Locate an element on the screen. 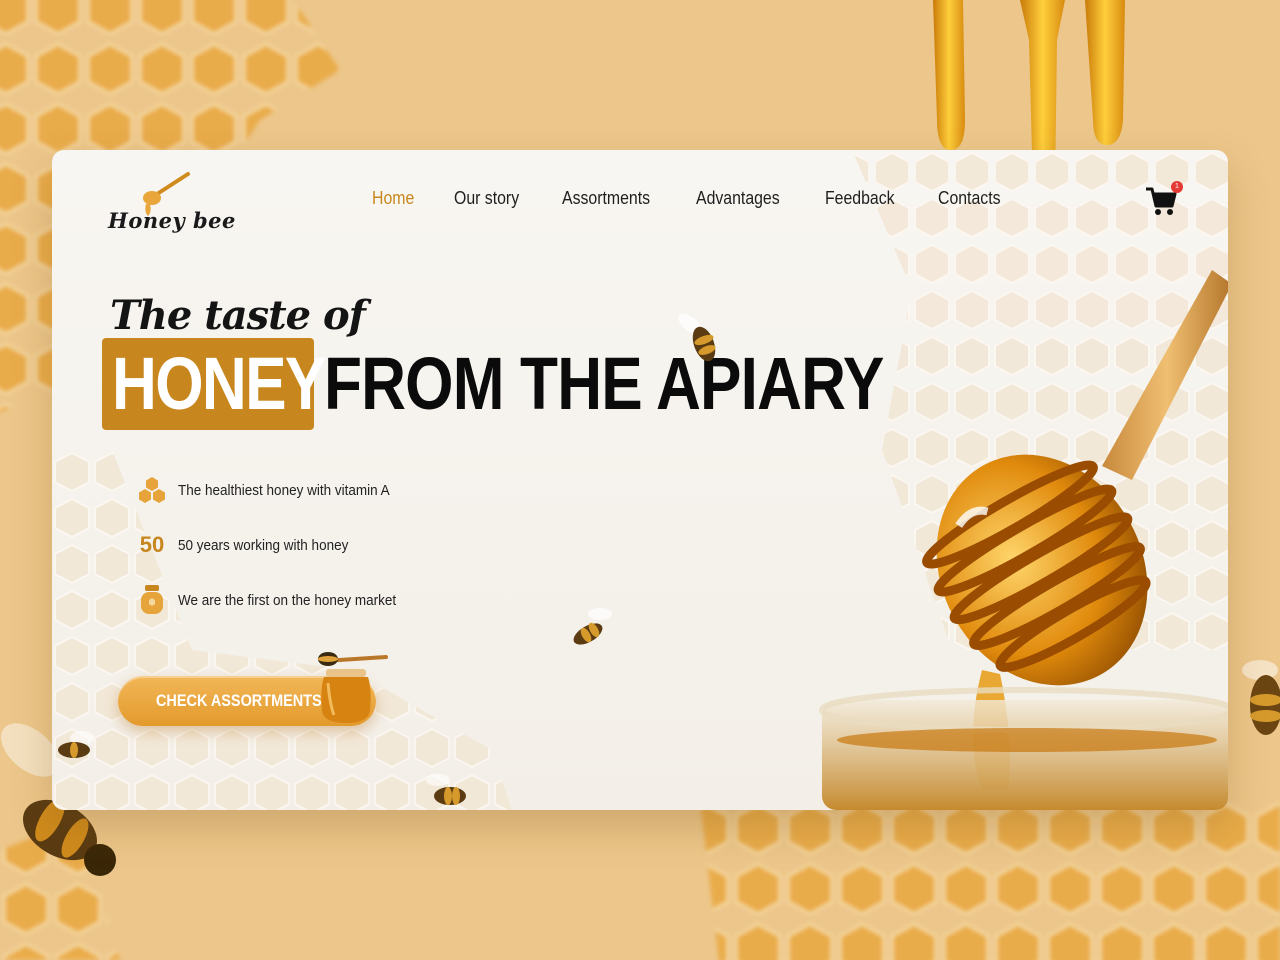 This screenshot has width=1280, height=960. feature-item-vitamin: The healthiest honey with vitamin A is located at coordinates (274, 490).